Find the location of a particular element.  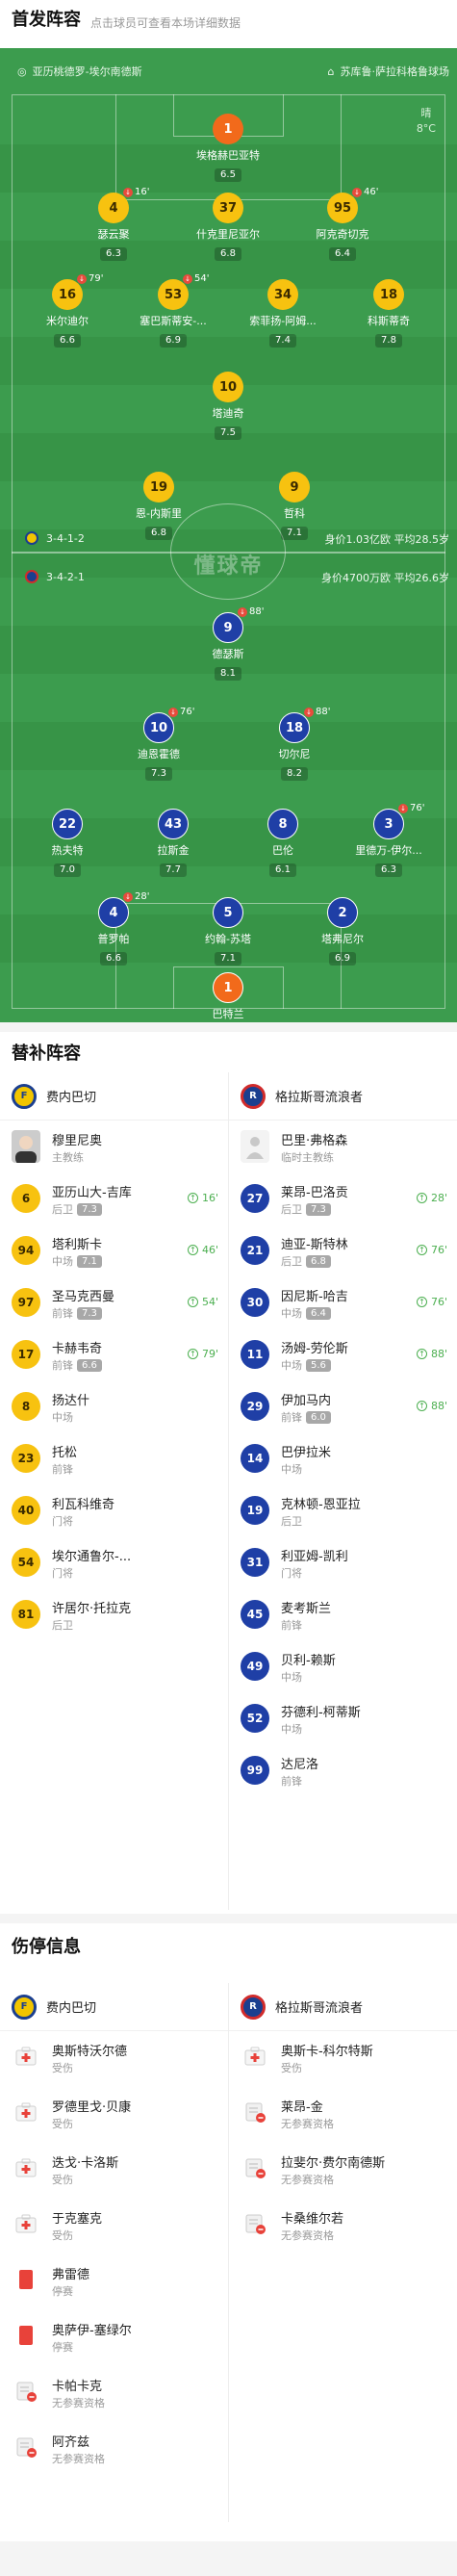

substitute-row: 11 汤姆-劳伦斯 中场 5.6 ↑ 88' is located at coordinates (343, 1354).